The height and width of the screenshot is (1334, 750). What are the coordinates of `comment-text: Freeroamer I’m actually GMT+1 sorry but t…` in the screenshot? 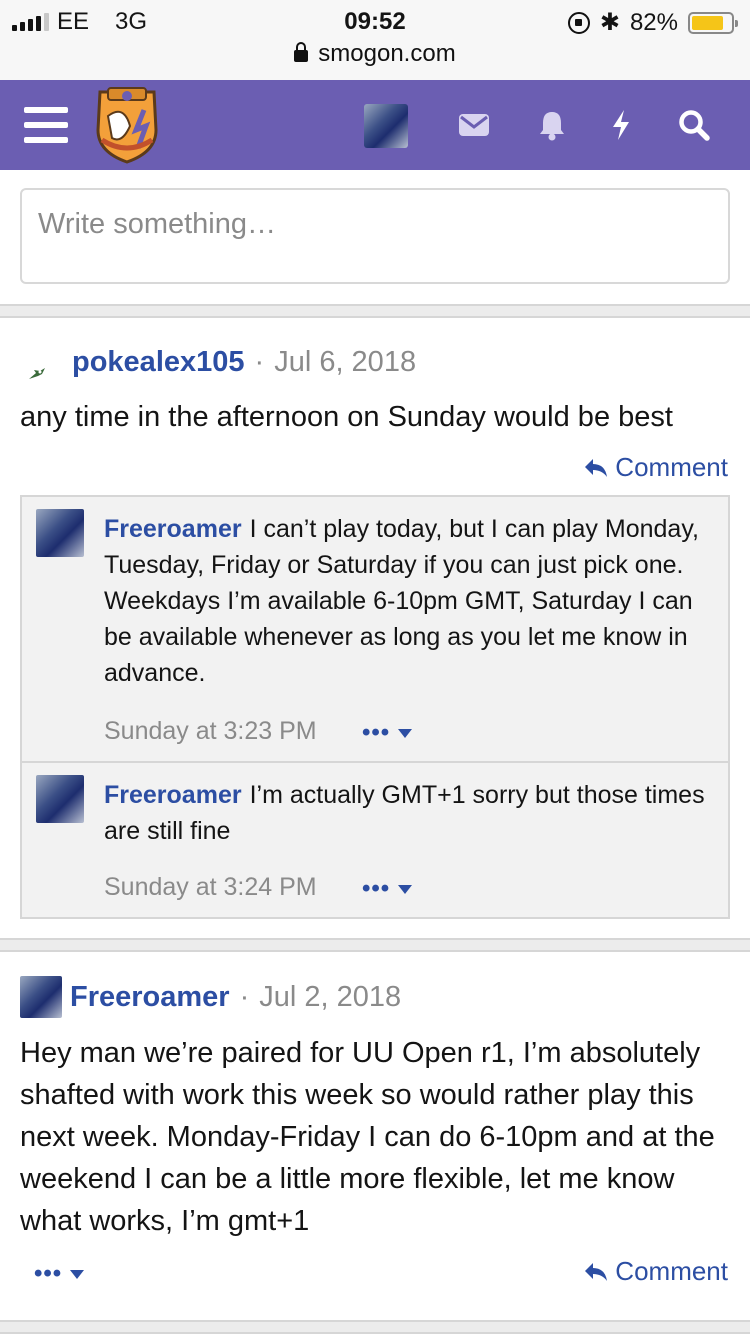 It's located at (410, 813).